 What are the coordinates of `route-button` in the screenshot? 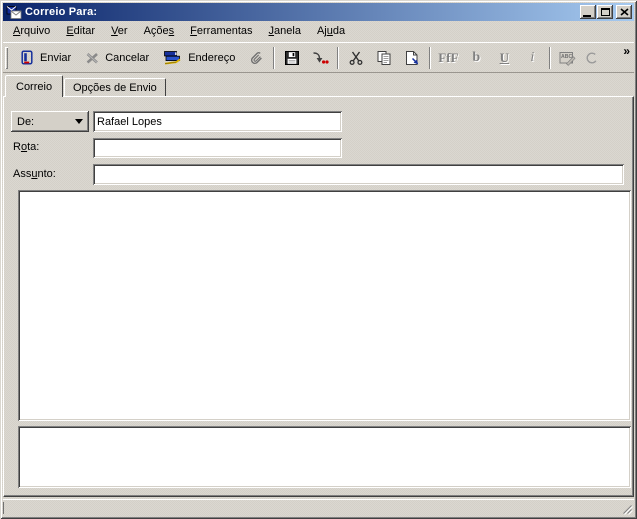 It's located at (320, 58).